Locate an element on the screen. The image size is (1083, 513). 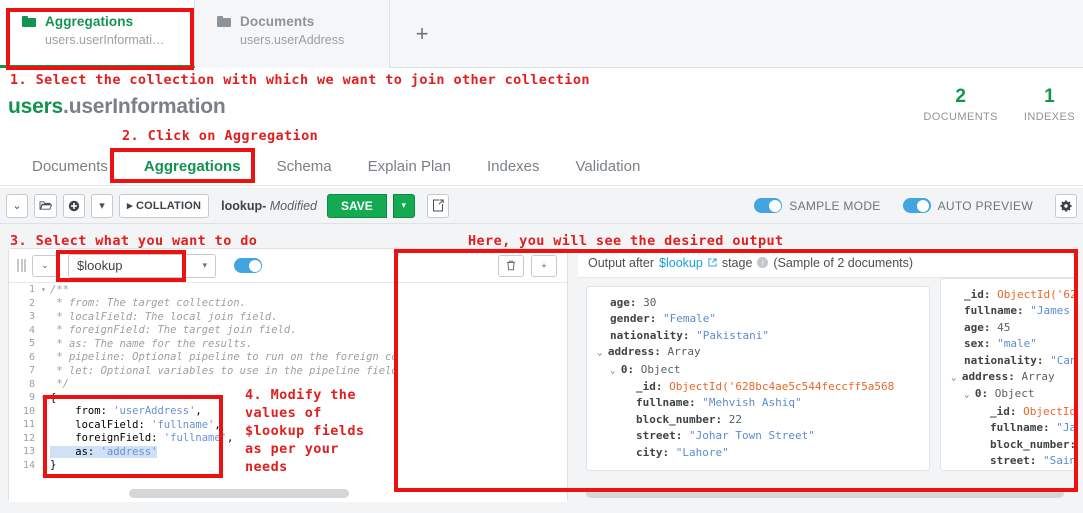
pipeline-history-button: ⌄ is located at coordinates (17, 205).